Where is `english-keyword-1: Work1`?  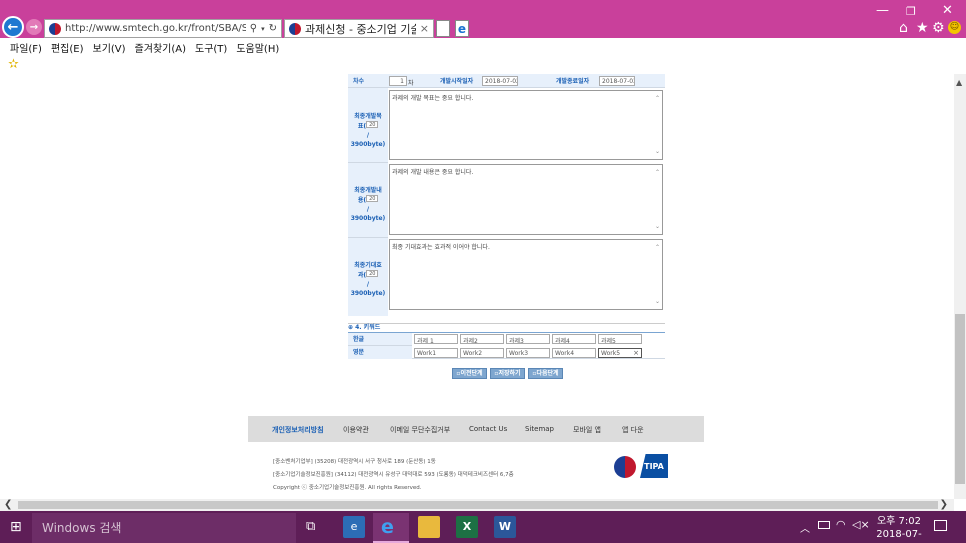 english-keyword-1: Work1 is located at coordinates (436, 353).